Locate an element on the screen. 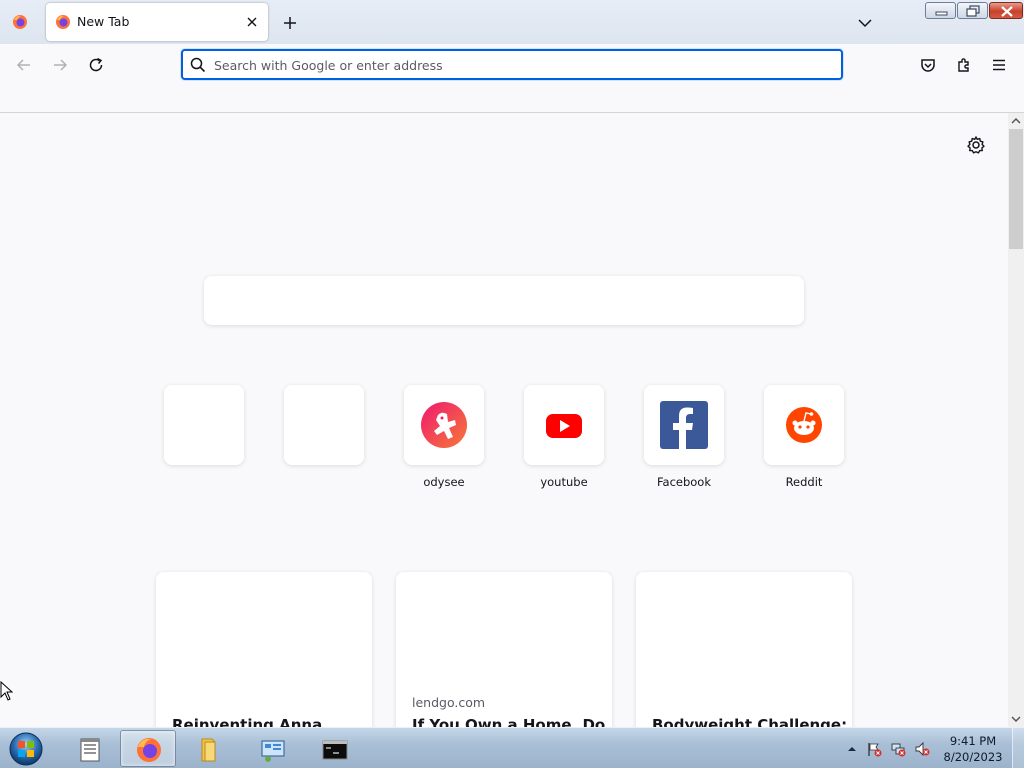 This screenshot has height=768, width=1024. folder-icon is located at coordinates (208, 750).